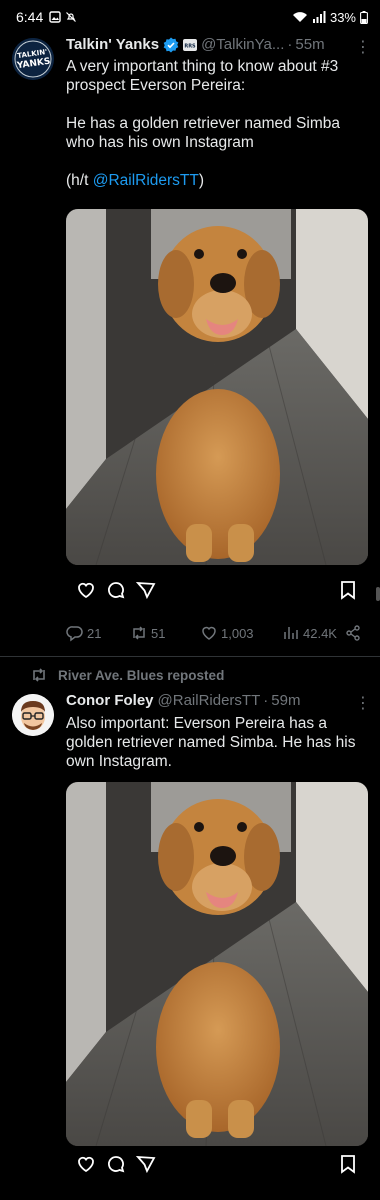 The width and height of the screenshot is (380, 1200). I want to click on more-icon: ⋮, so click(363, 703).